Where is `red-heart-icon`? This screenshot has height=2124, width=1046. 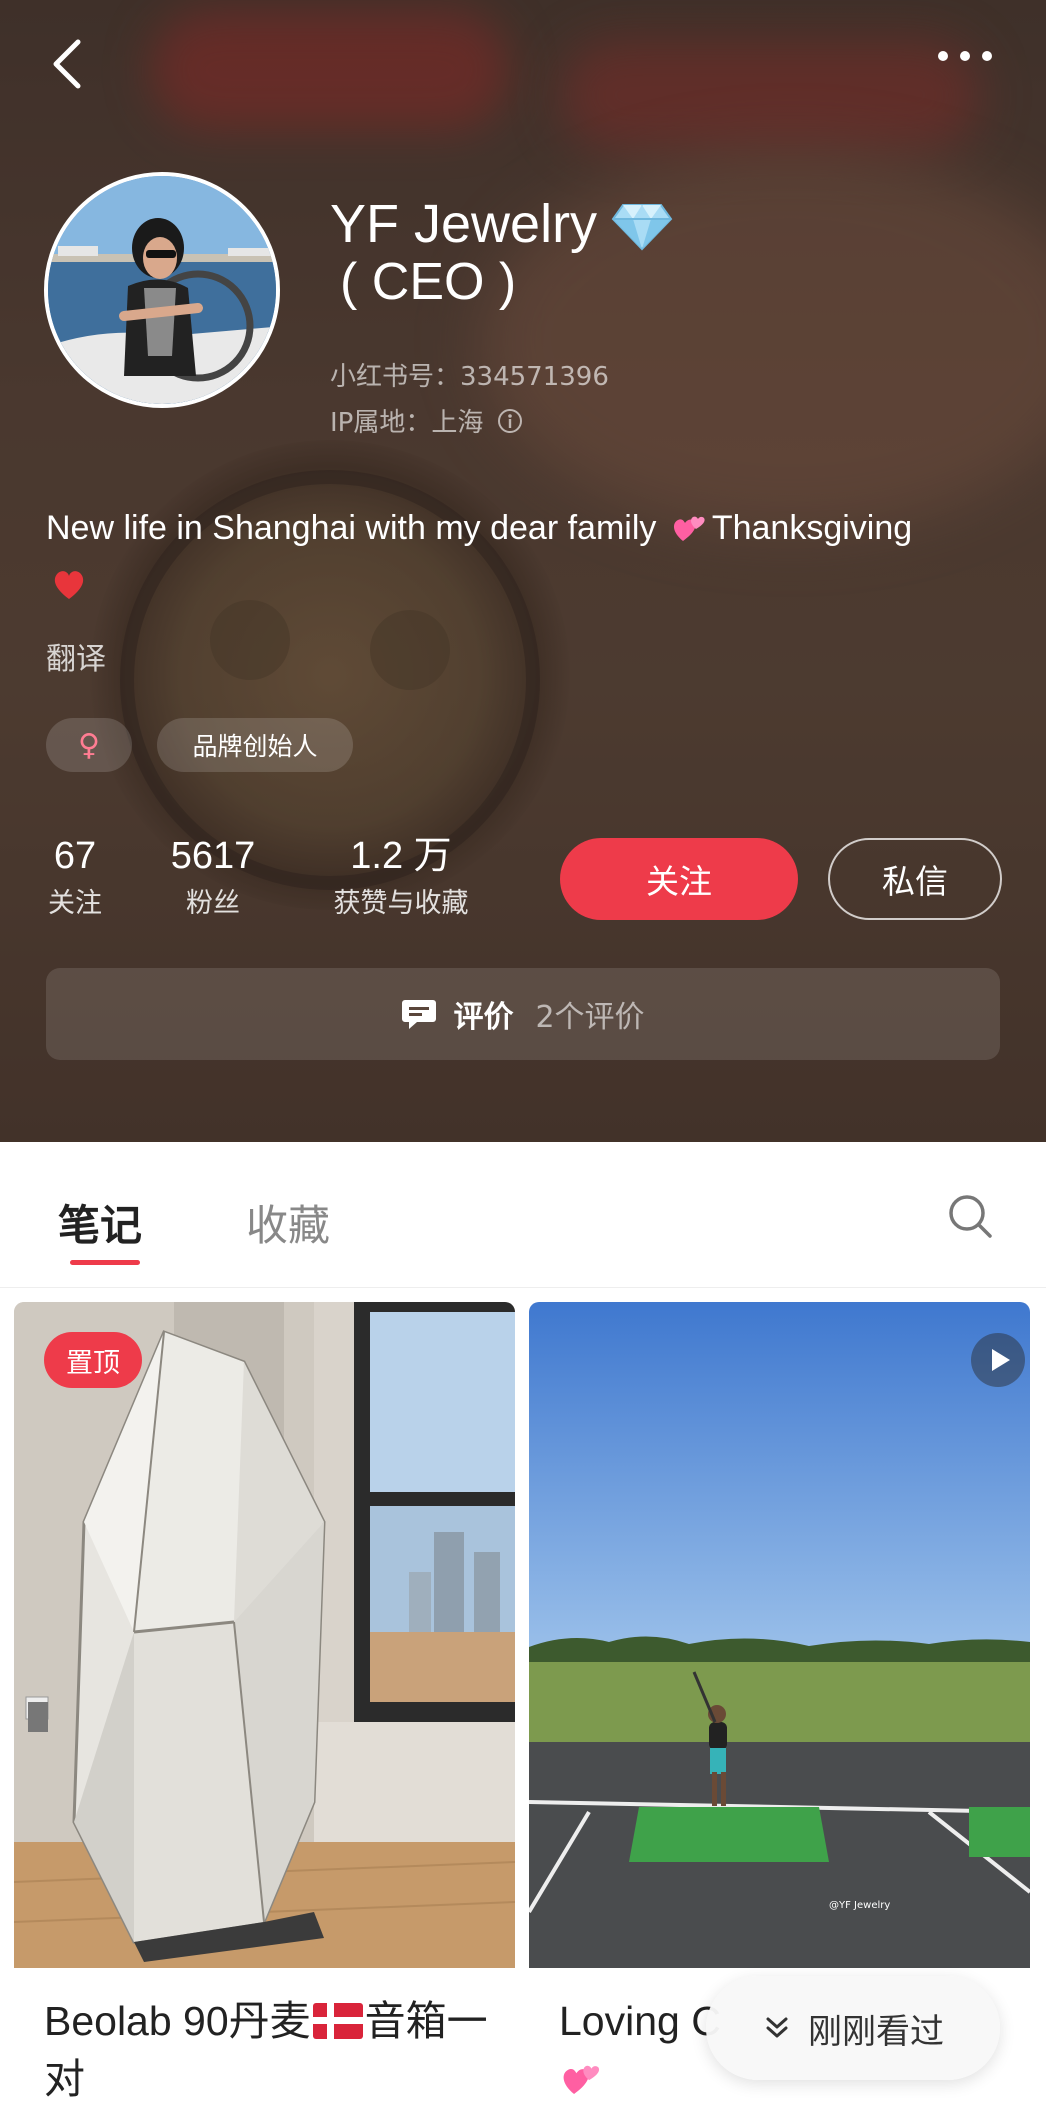
red-heart-icon is located at coordinates (69, 585).